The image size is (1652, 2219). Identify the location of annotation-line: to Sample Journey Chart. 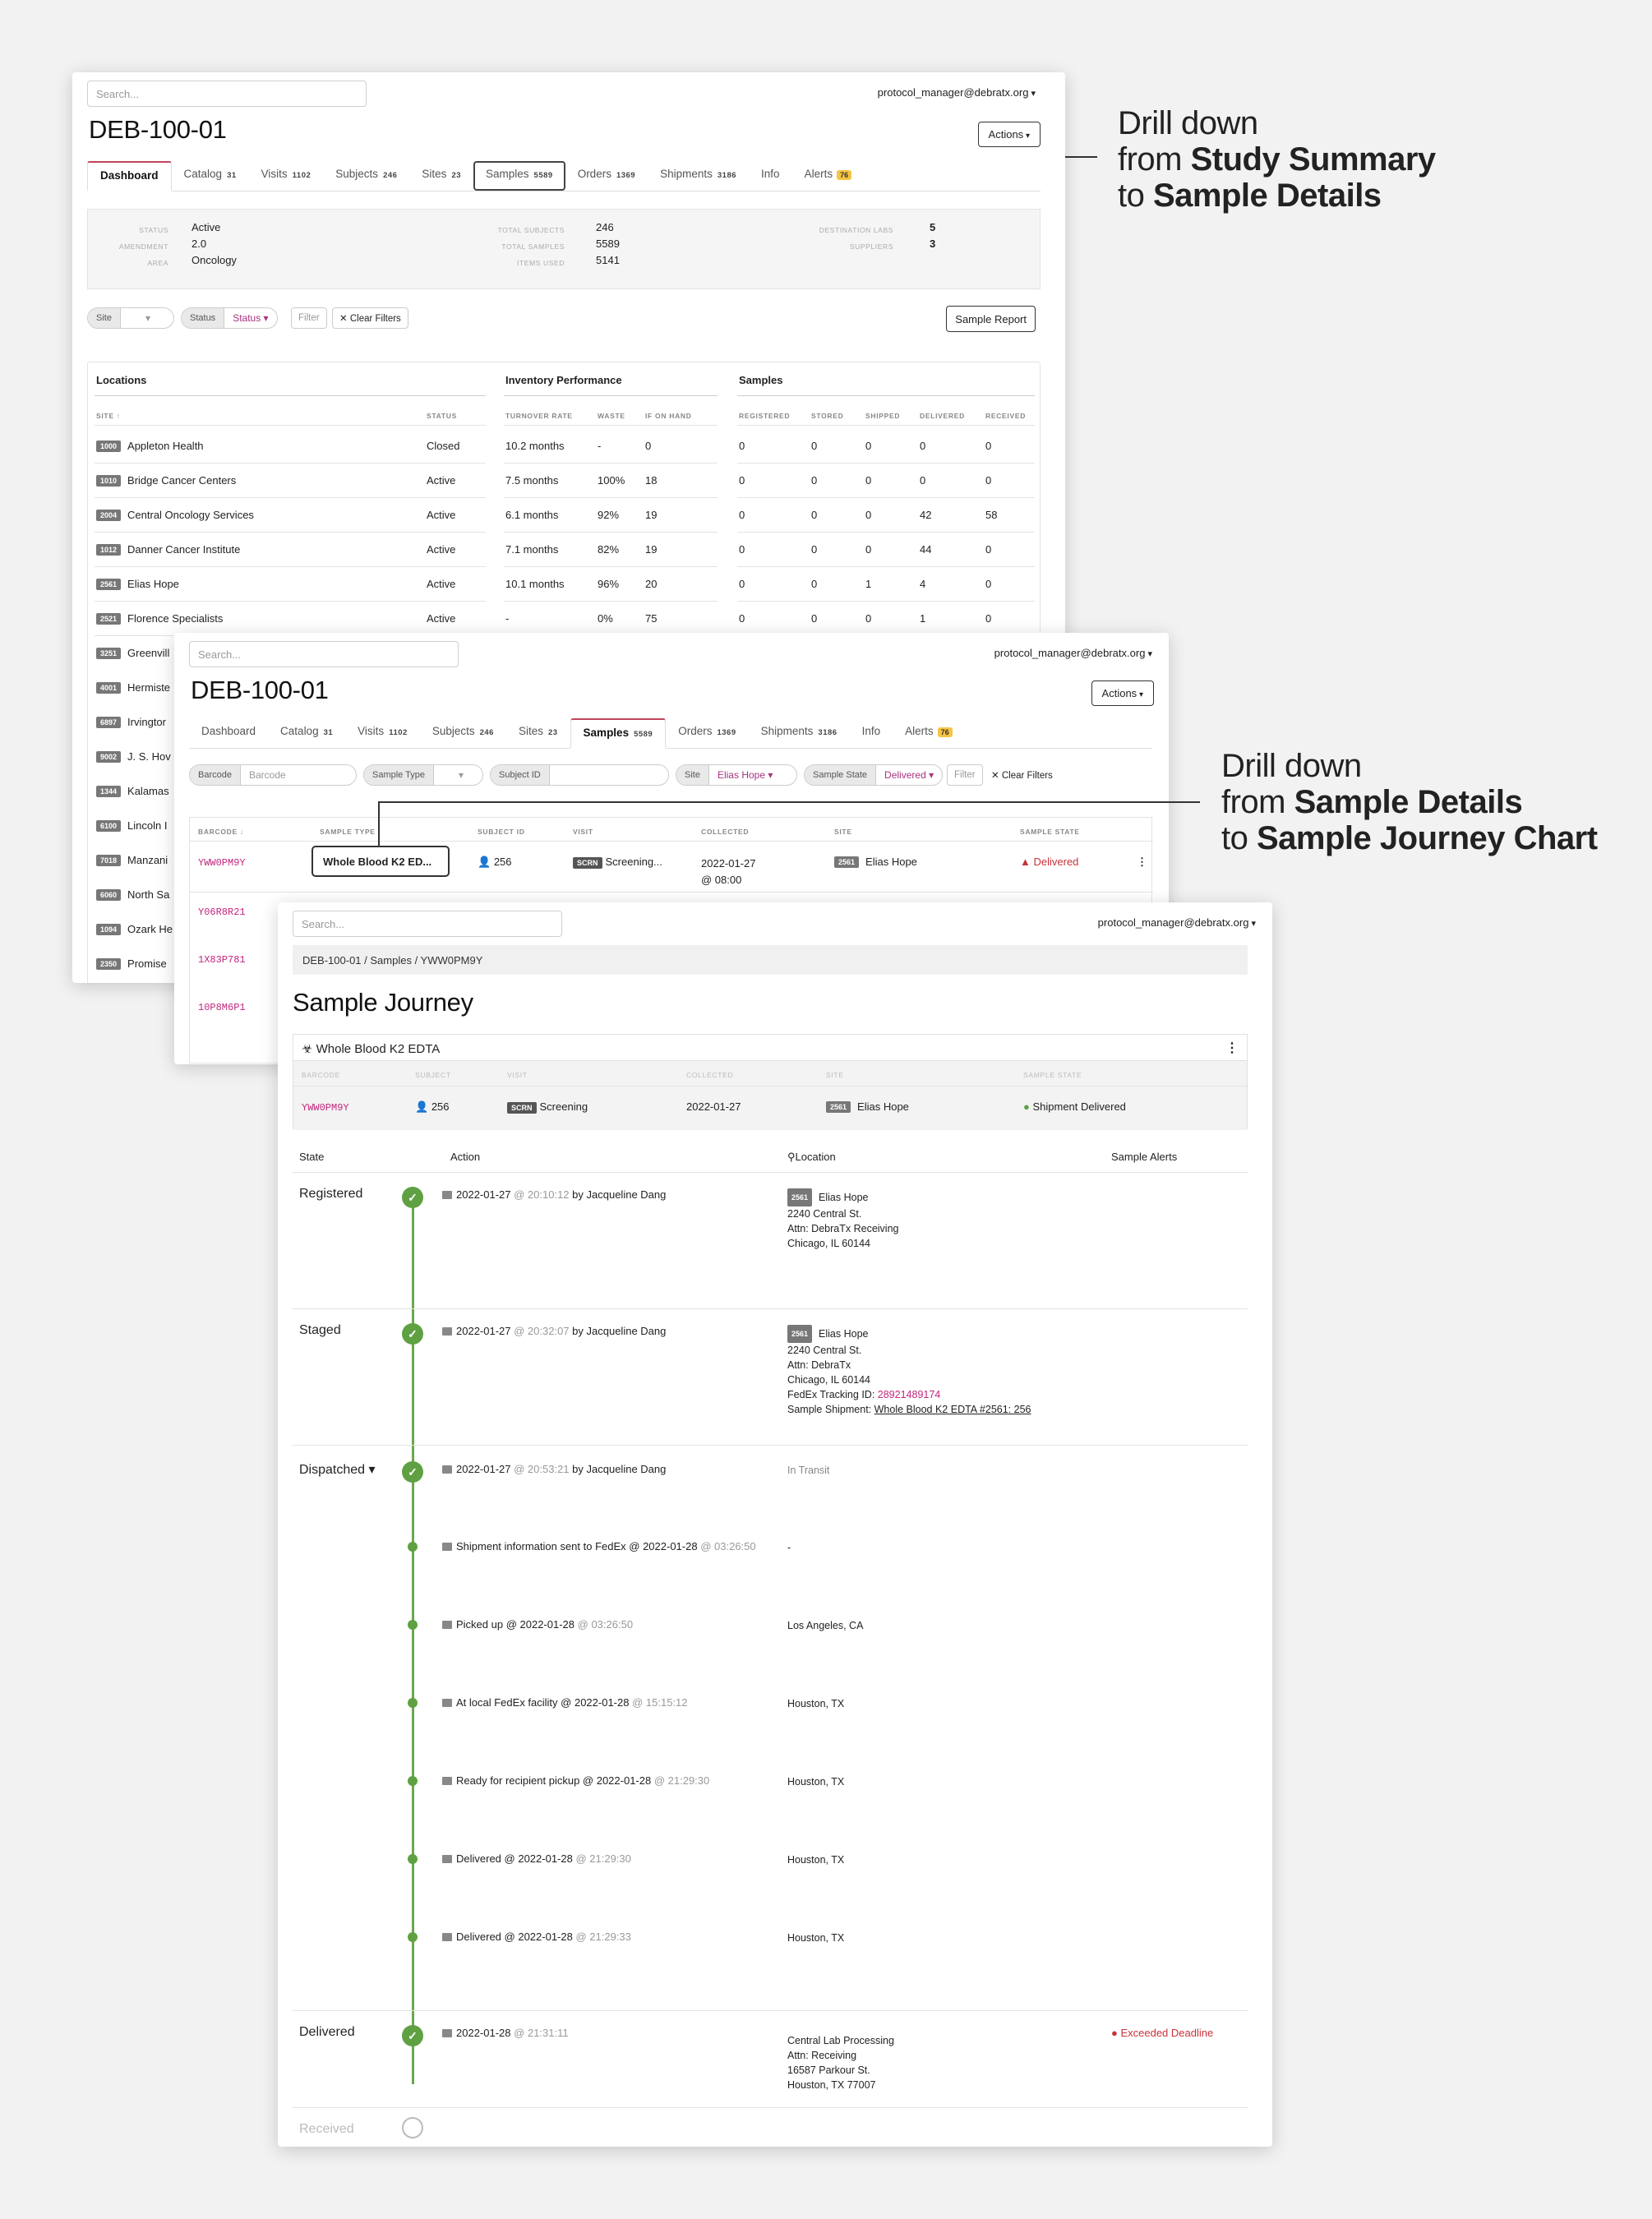
(1409, 838).